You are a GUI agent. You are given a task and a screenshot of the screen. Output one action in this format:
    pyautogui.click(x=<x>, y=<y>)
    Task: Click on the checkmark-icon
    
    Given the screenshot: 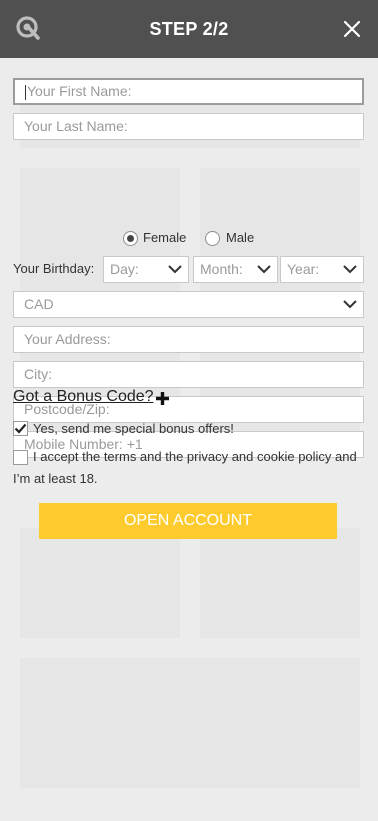 What is the action you would take?
    pyautogui.click(x=20, y=428)
    